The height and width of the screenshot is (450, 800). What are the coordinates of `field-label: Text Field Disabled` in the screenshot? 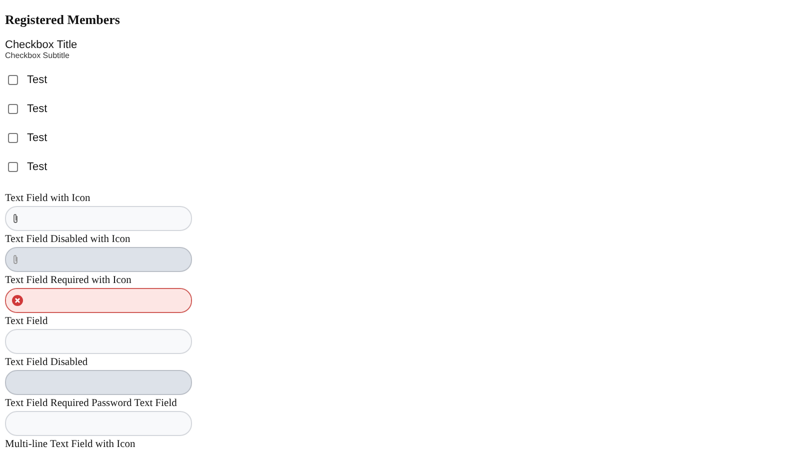 It's located at (46, 362).